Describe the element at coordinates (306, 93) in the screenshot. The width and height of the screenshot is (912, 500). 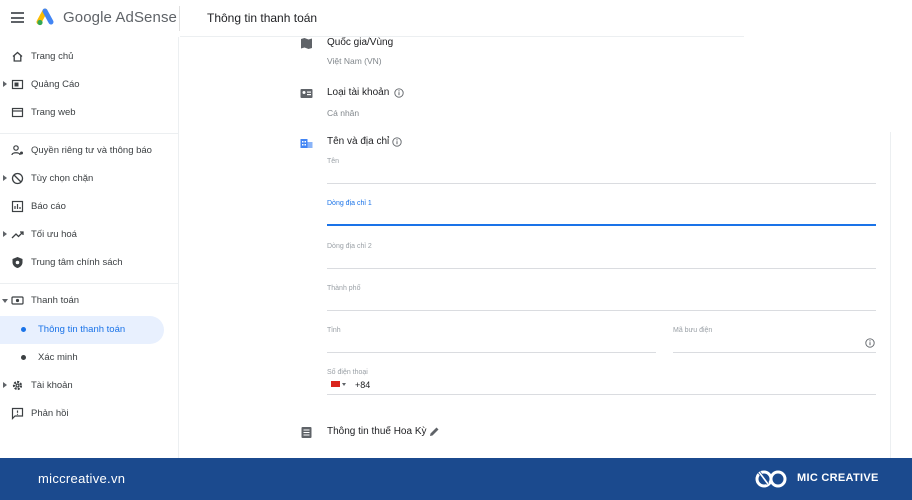
I see `contact-card-icon` at that location.